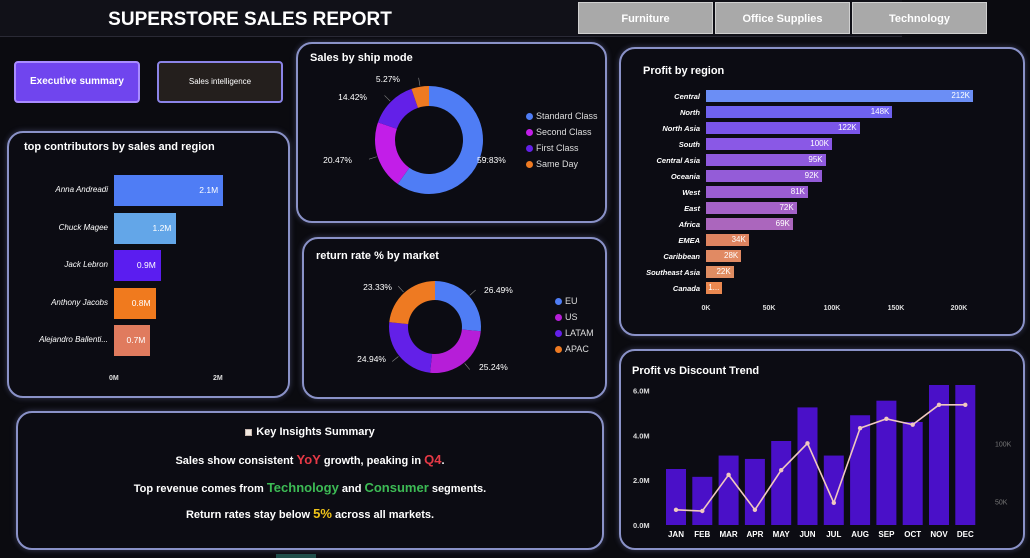 This screenshot has height=558, width=1030. Describe the element at coordinates (136, 340) in the screenshot. I see `contributor-value: 0.7M` at that location.